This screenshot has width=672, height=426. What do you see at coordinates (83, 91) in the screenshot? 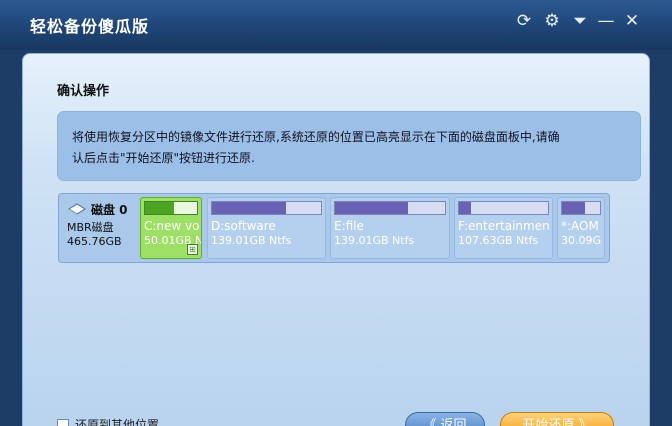
I see `section-title: 确认操作` at bounding box center [83, 91].